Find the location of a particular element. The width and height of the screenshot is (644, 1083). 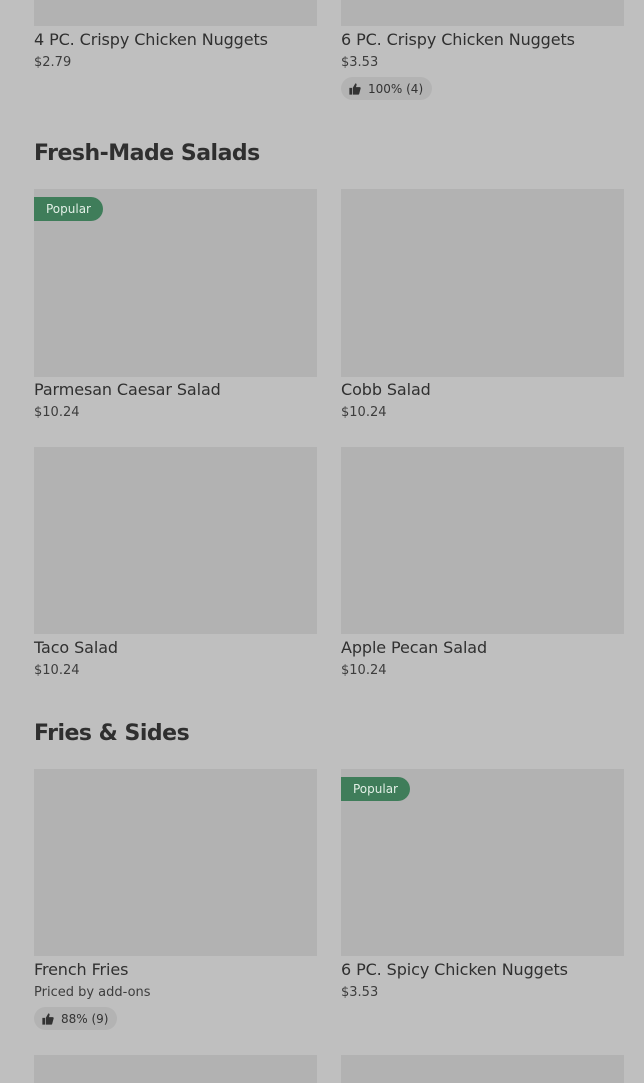

item-name: 4 PC. Crispy Chicken Nuggets is located at coordinates (151, 39).